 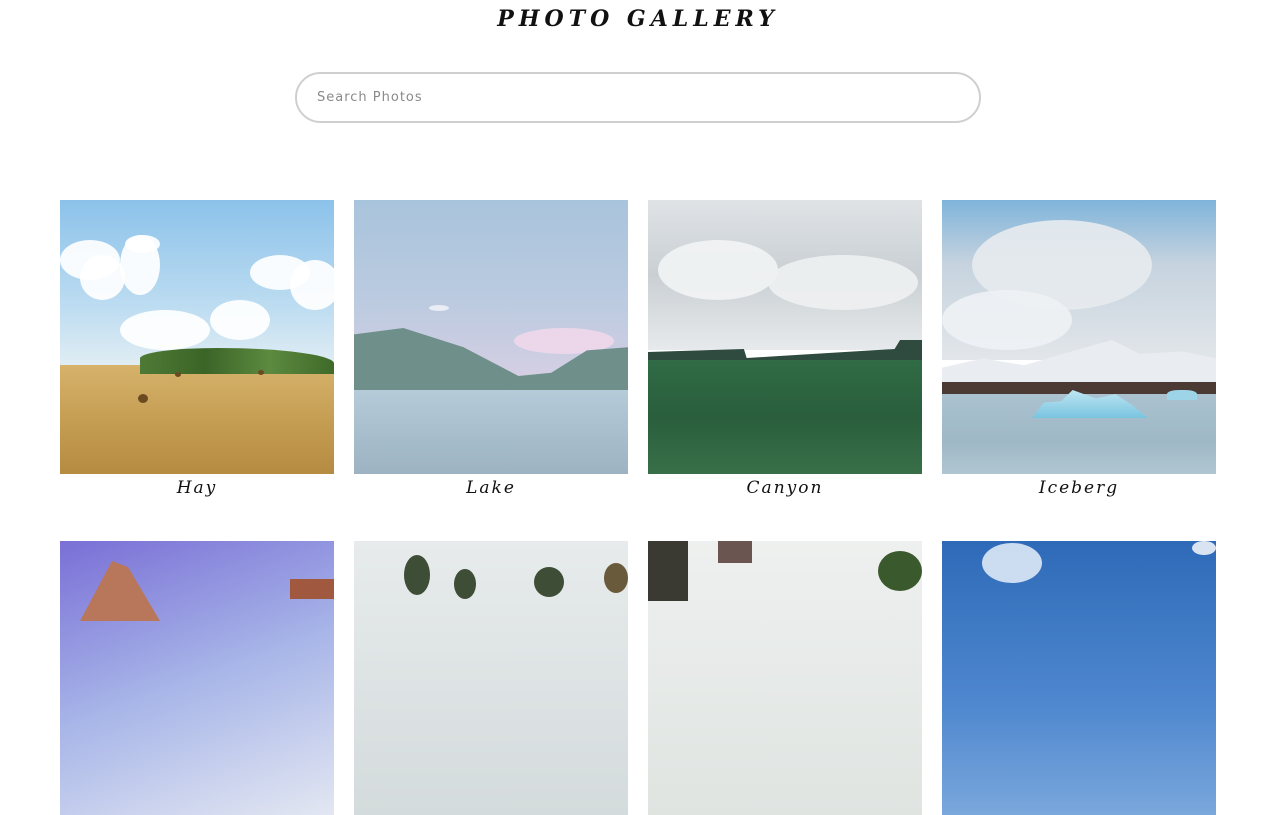 What do you see at coordinates (1079, 488) in the screenshot?
I see `photo-caption: Iceberg` at bounding box center [1079, 488].